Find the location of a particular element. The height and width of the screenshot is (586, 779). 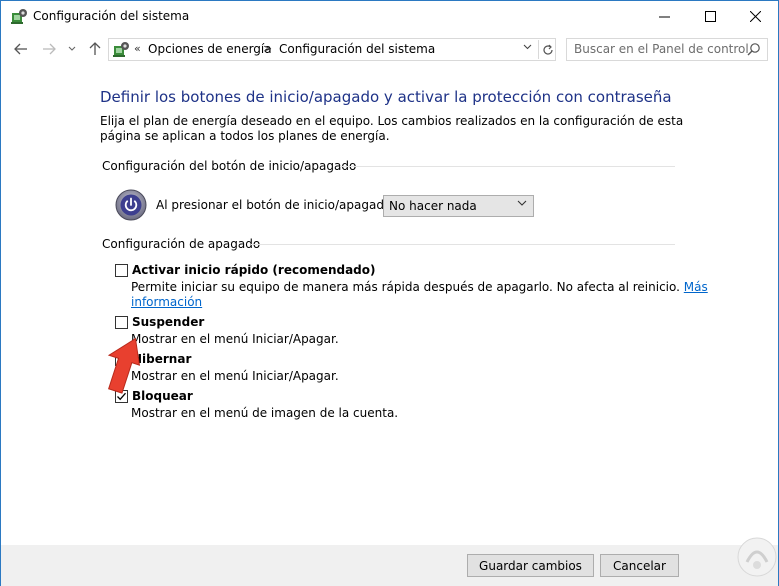

select-dropdown-arrow is located at coordinates (522, 204).